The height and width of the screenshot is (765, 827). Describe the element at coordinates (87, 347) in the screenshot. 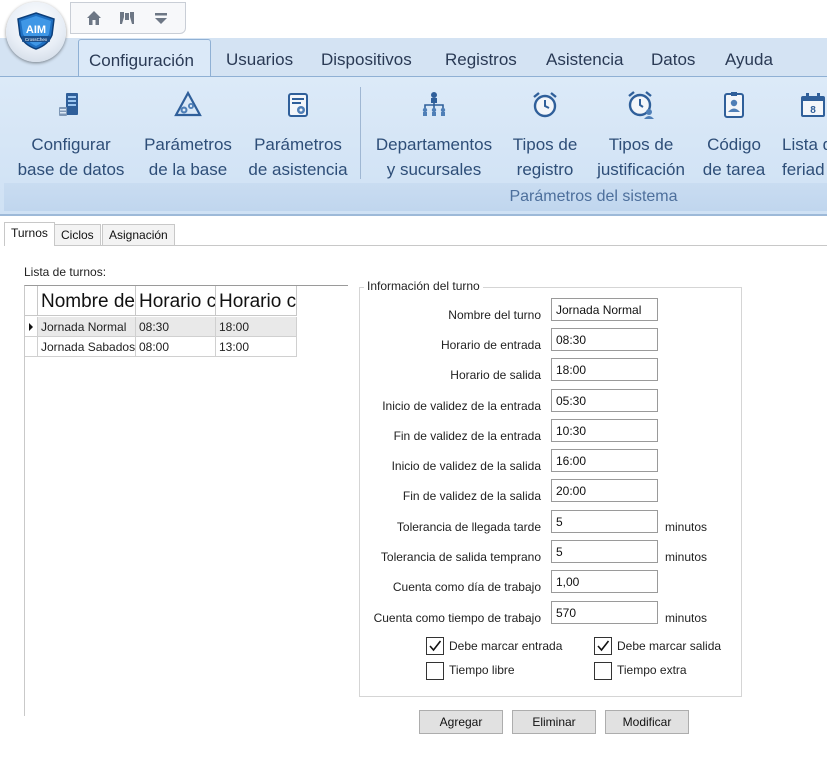

I see `cell-name: Jornada Sabados` at that location.